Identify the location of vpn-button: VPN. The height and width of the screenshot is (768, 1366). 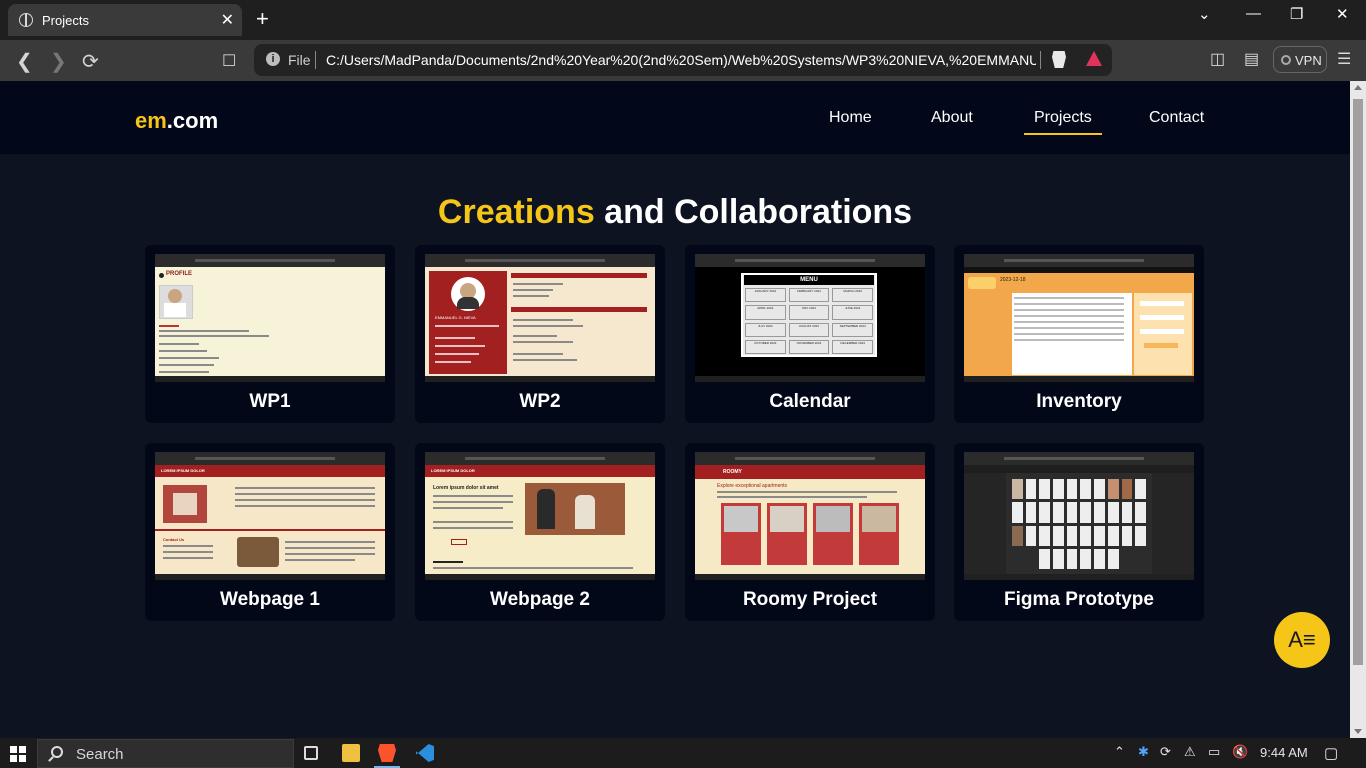
(1300, 59).